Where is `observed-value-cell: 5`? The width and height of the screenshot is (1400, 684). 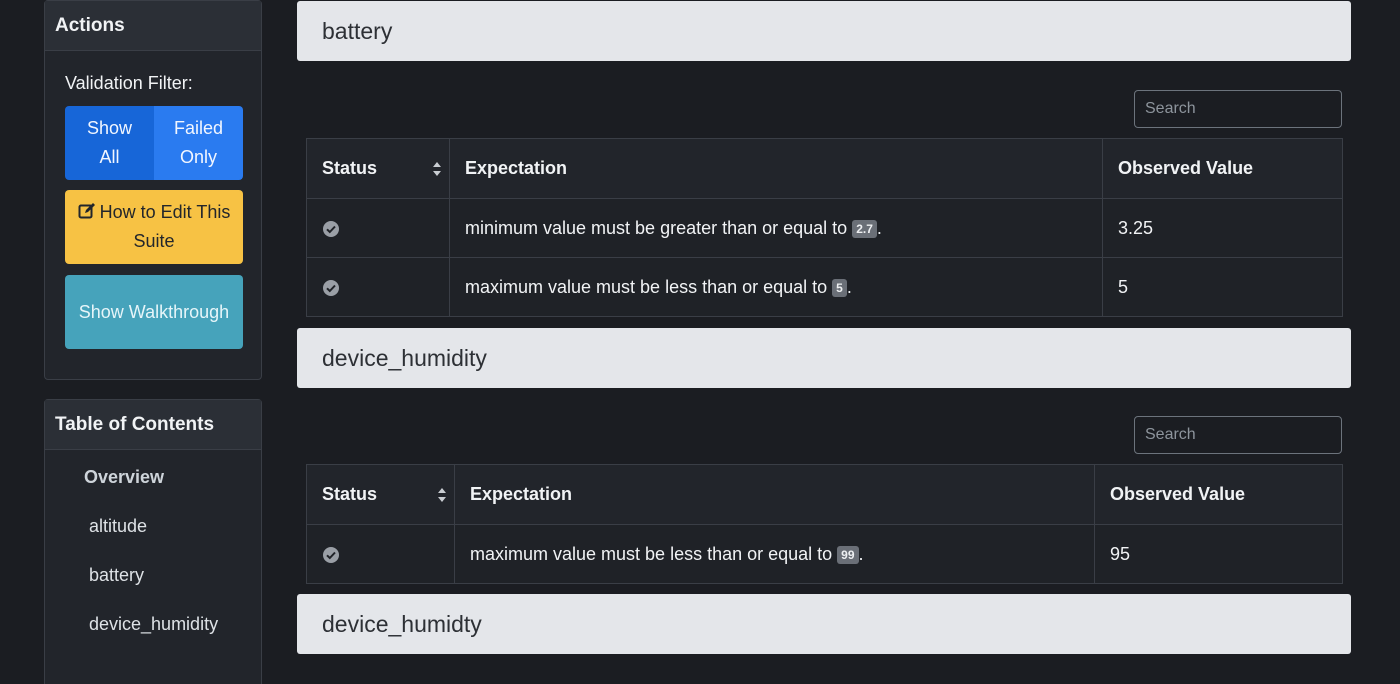
observed-value-cell: 5 is located at coordinates (1222, 287).